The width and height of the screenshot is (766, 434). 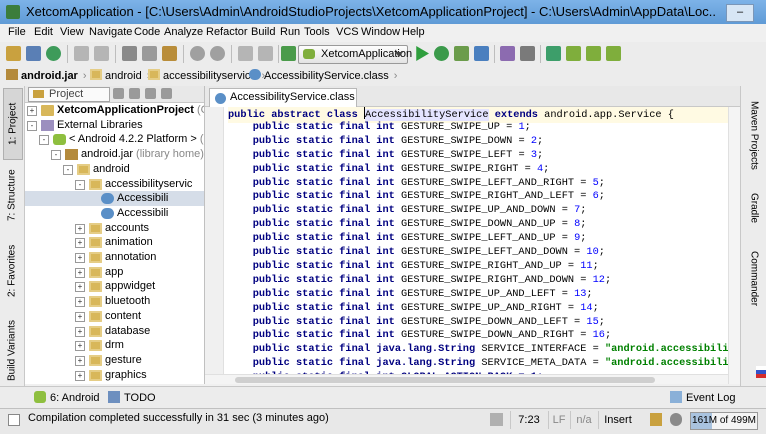 What do you see at coordinates (114, 242) in the screenshot?
I see `tree-item-package-animation: + animation` at bounding box center [114, 242].